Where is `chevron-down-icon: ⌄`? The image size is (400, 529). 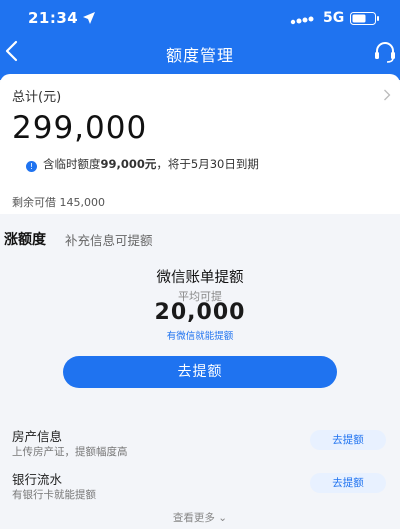
chevron-down-icon: ⌄ is located at coordinates (223, 518).